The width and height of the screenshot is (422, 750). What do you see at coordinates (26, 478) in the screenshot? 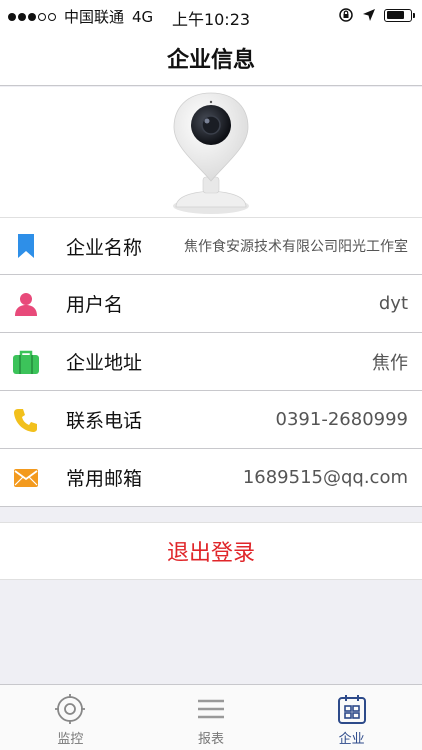
I see `mail-icon` at bounding box center [26, 478].